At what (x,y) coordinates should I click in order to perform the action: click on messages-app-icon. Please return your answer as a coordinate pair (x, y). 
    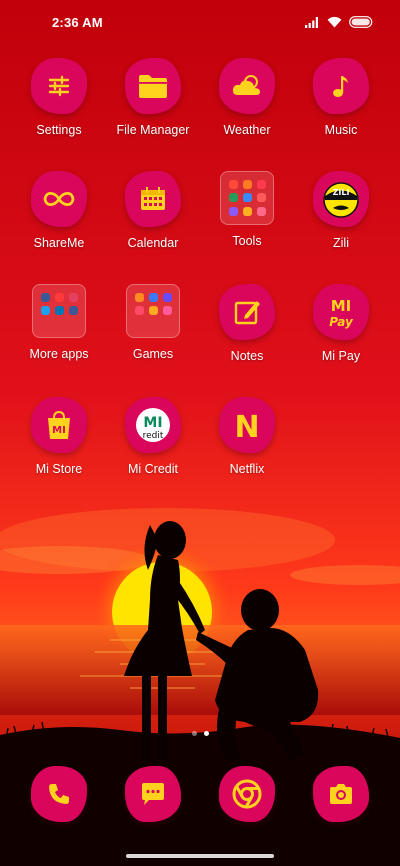
    Looking at the image, I should click on (153, 794).